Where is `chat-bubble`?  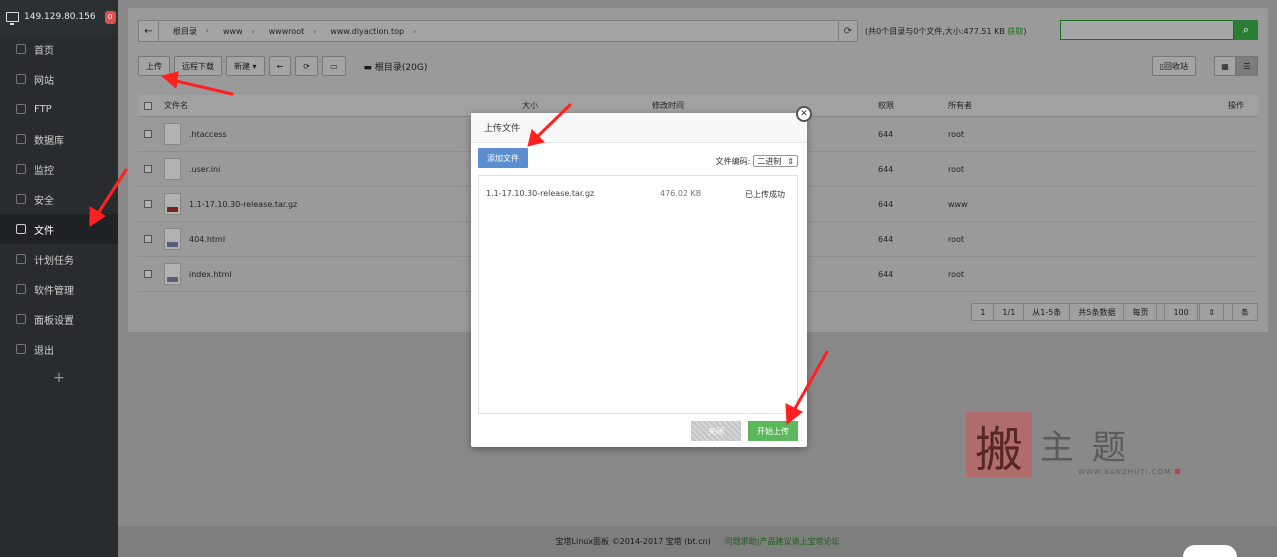
chat-bubble is located at coordinates (1210, 551).